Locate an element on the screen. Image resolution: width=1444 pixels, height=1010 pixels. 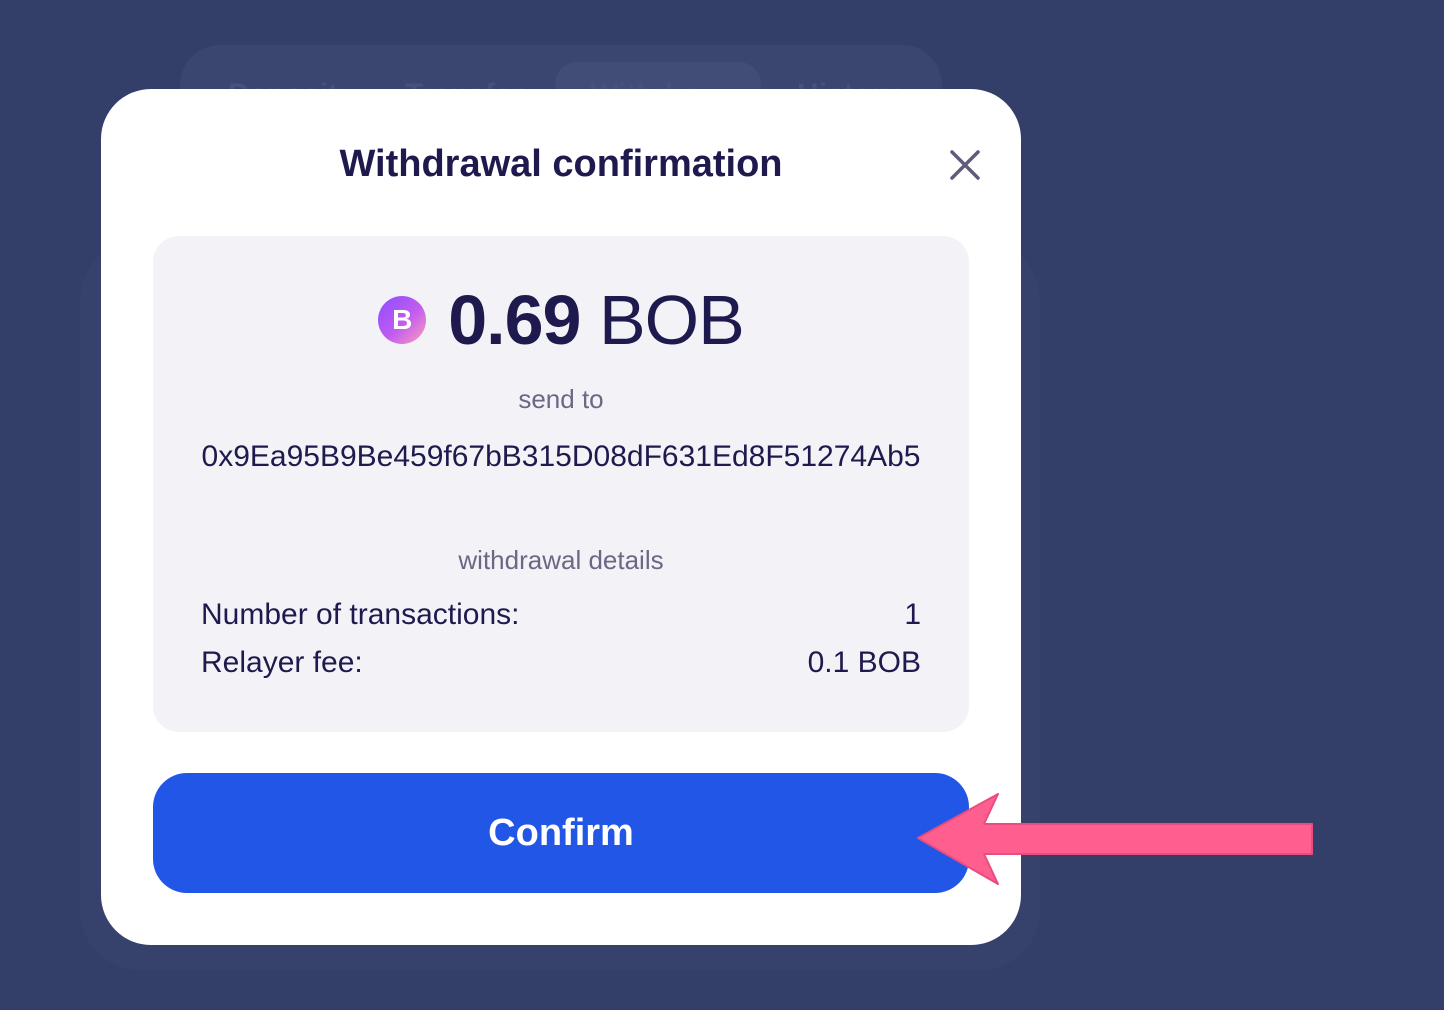
detail-label: Number of transactions: is located at coordinates (360, 614).